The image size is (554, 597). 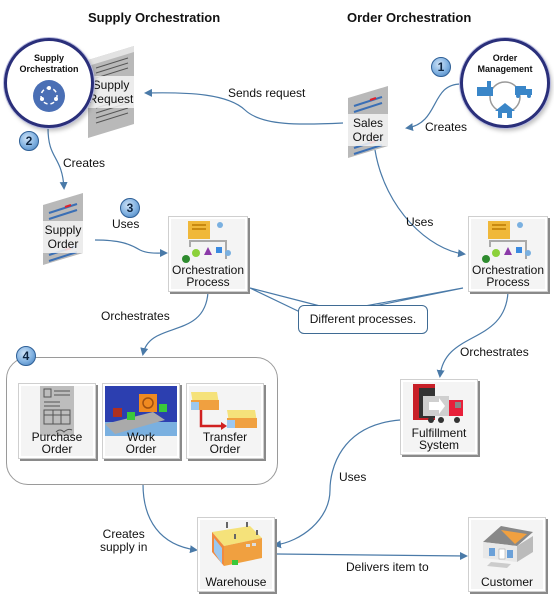 I want to click on purchase-order-tile: Purchase Order, so click(x=57, y=421).